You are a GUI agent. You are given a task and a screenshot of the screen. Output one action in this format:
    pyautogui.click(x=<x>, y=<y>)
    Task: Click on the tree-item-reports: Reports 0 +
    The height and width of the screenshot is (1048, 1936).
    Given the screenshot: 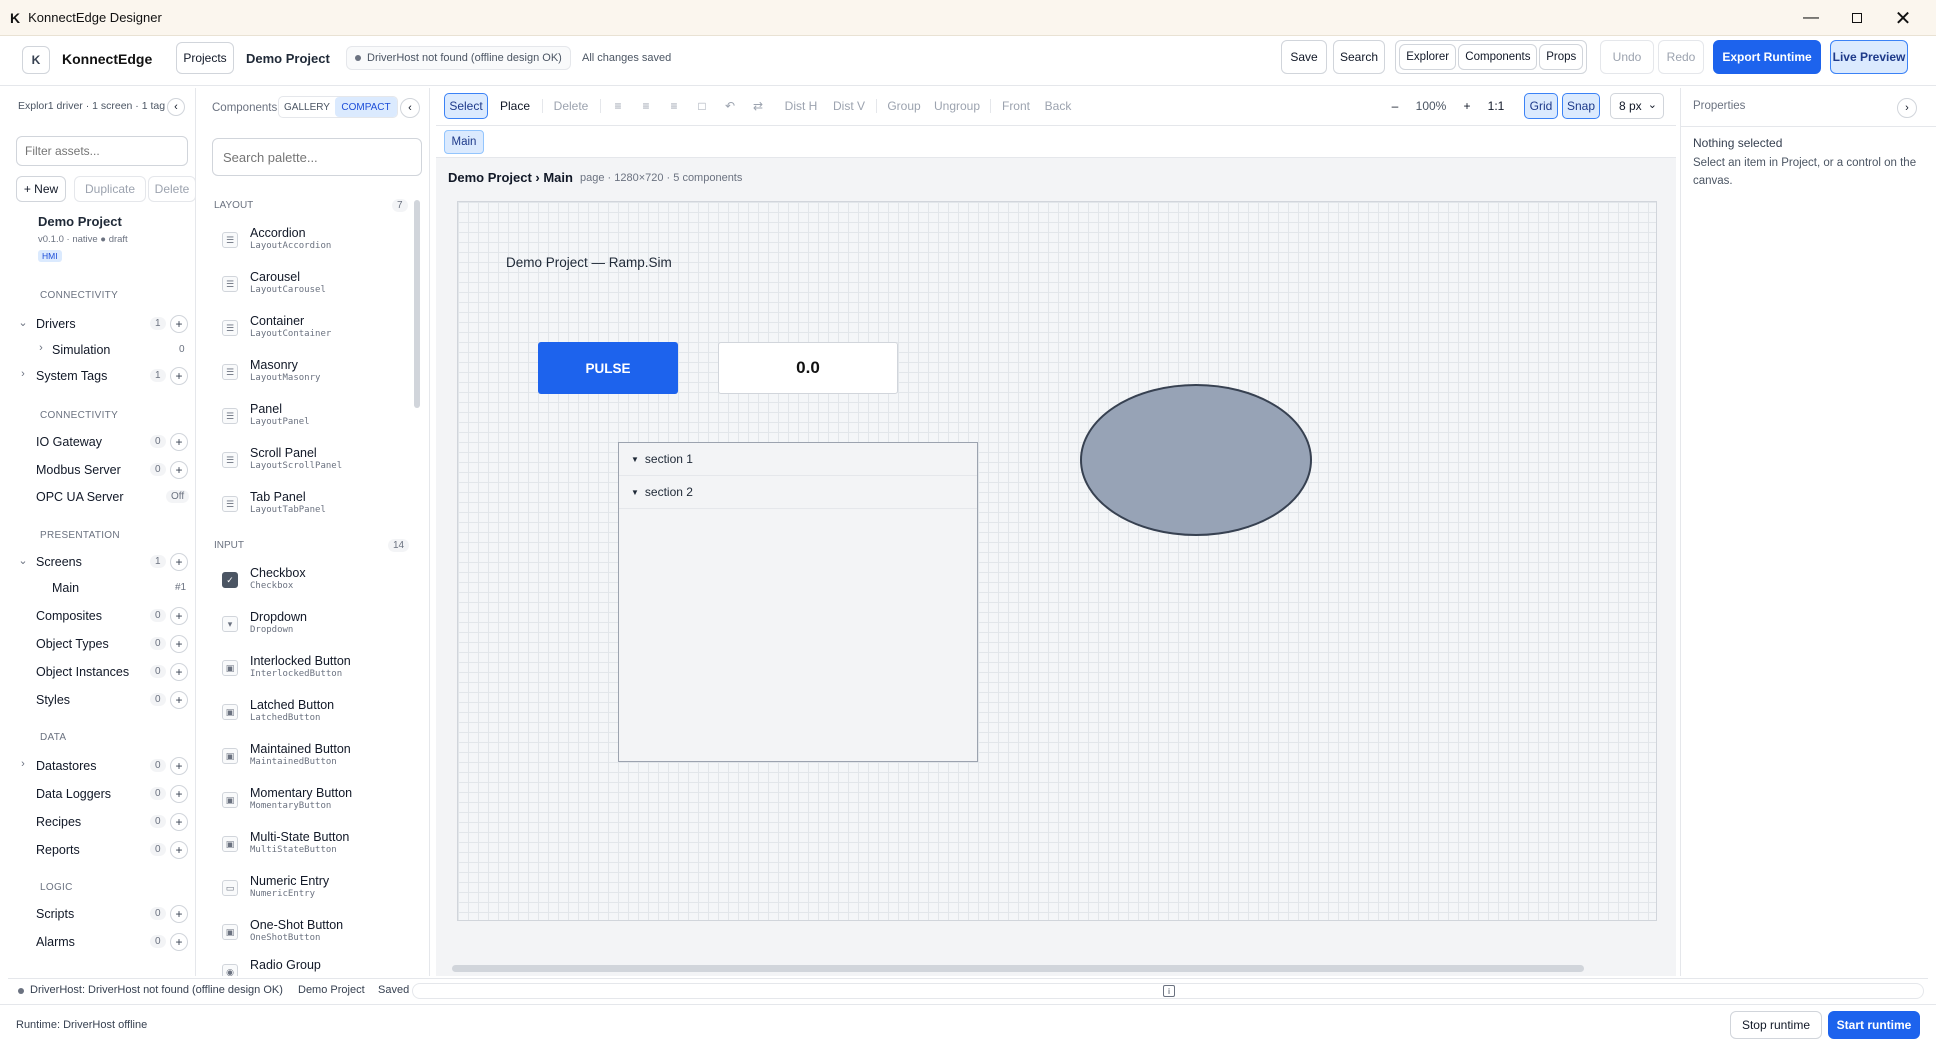 What is the action you would take?
    pyautogui.click(x=102, y=850)
    